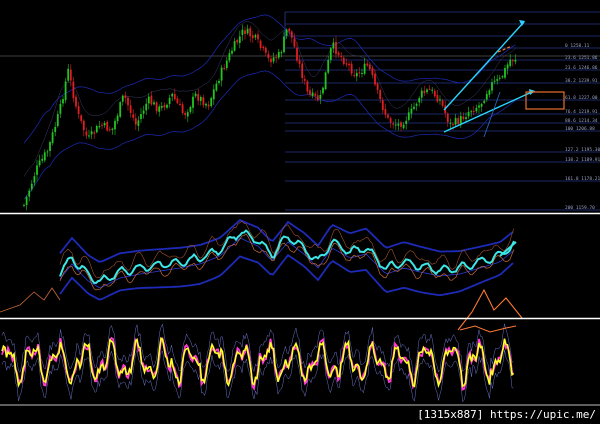 Image resolution: width=600 pixels, height=424 pixels. What do you see at coordinates (581, 68) in the screenshot?
I see `fib-level-label: 23.6 1246.86` at bounding box center [581, 68].